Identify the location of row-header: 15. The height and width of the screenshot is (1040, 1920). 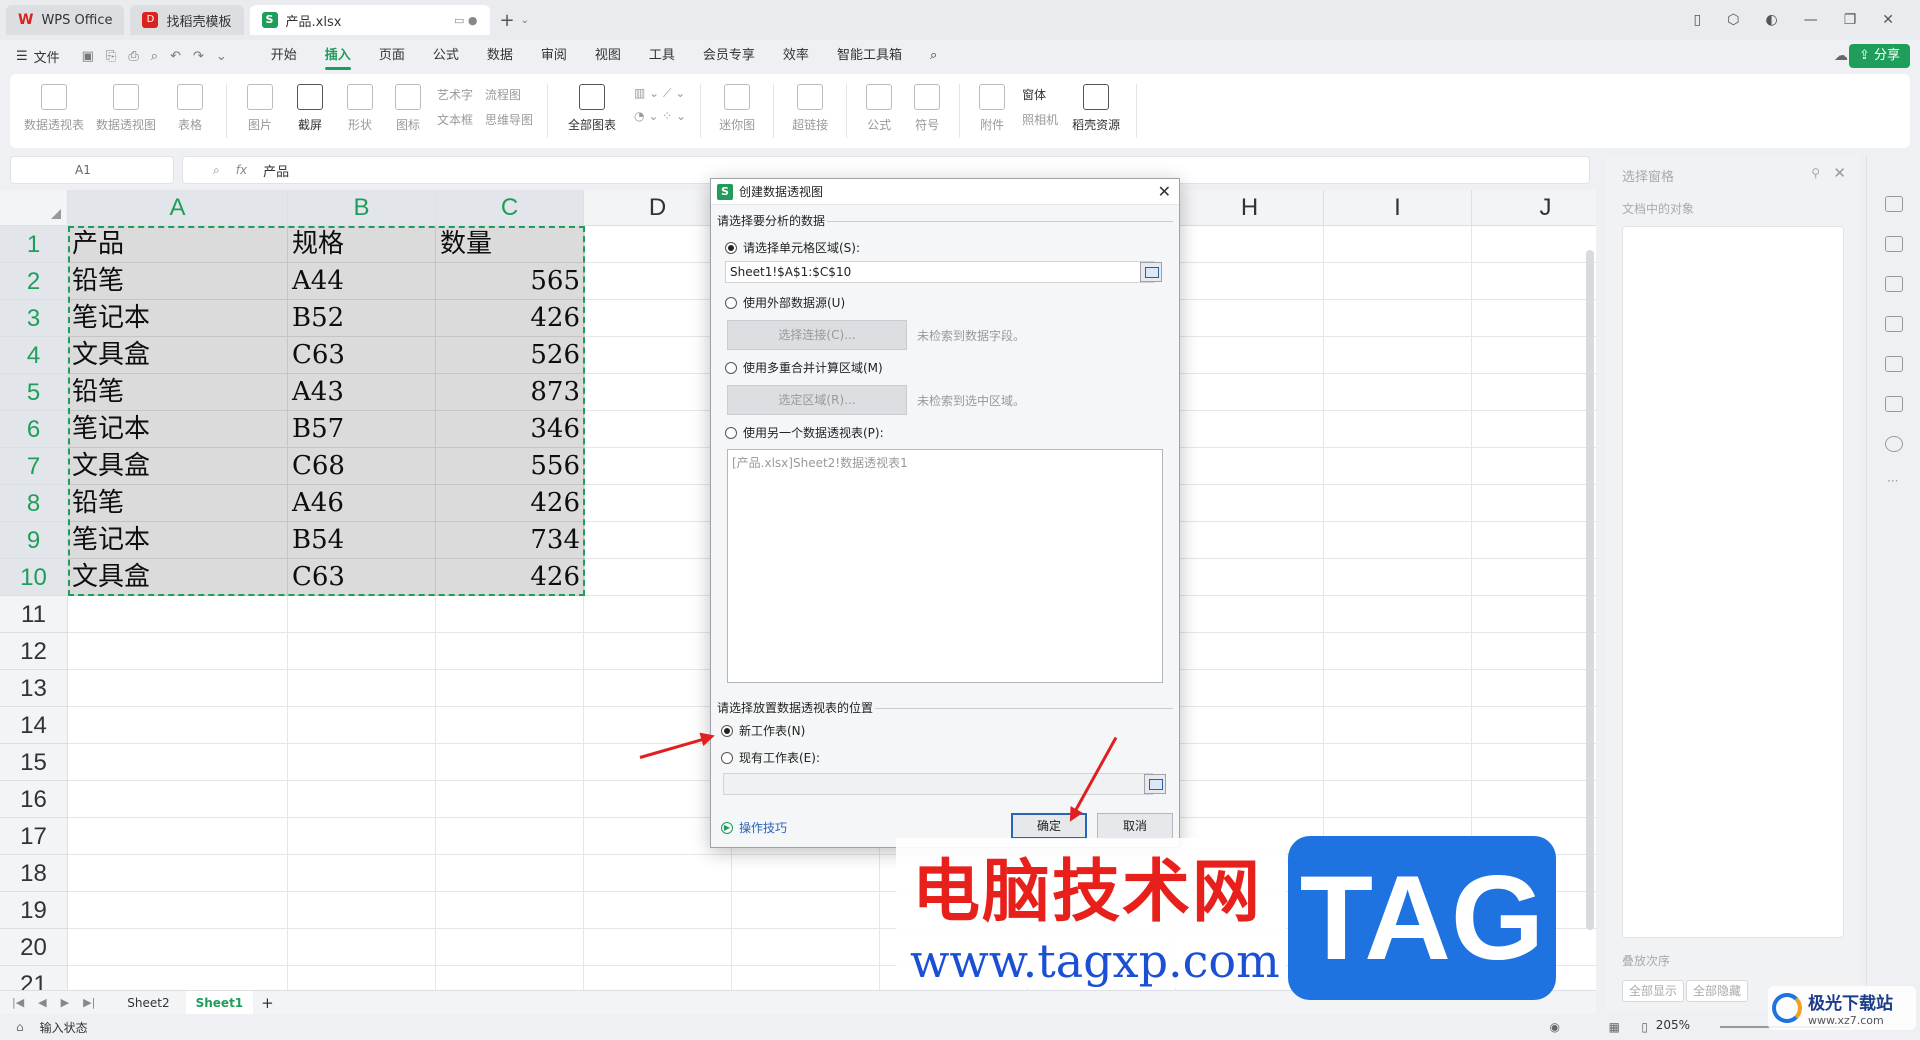
(34, 762).